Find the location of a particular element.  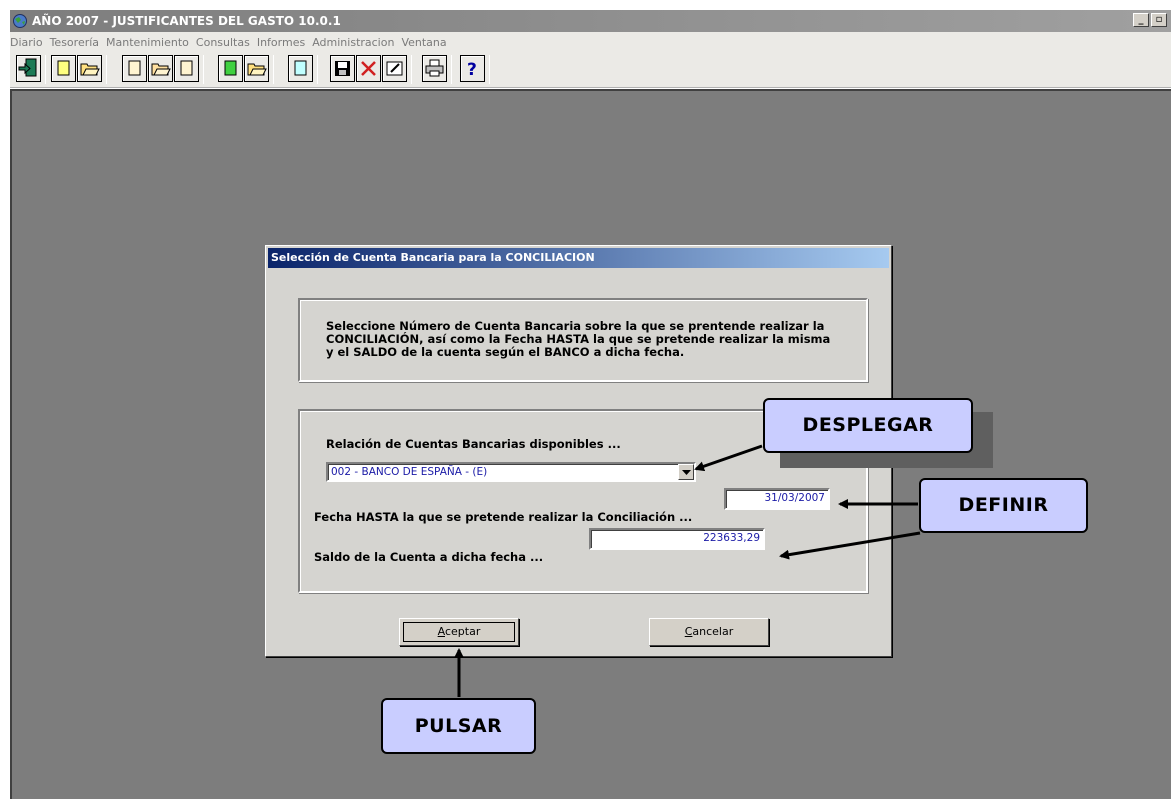

arrow-to-balance-field is located at coordinates (850, 545).